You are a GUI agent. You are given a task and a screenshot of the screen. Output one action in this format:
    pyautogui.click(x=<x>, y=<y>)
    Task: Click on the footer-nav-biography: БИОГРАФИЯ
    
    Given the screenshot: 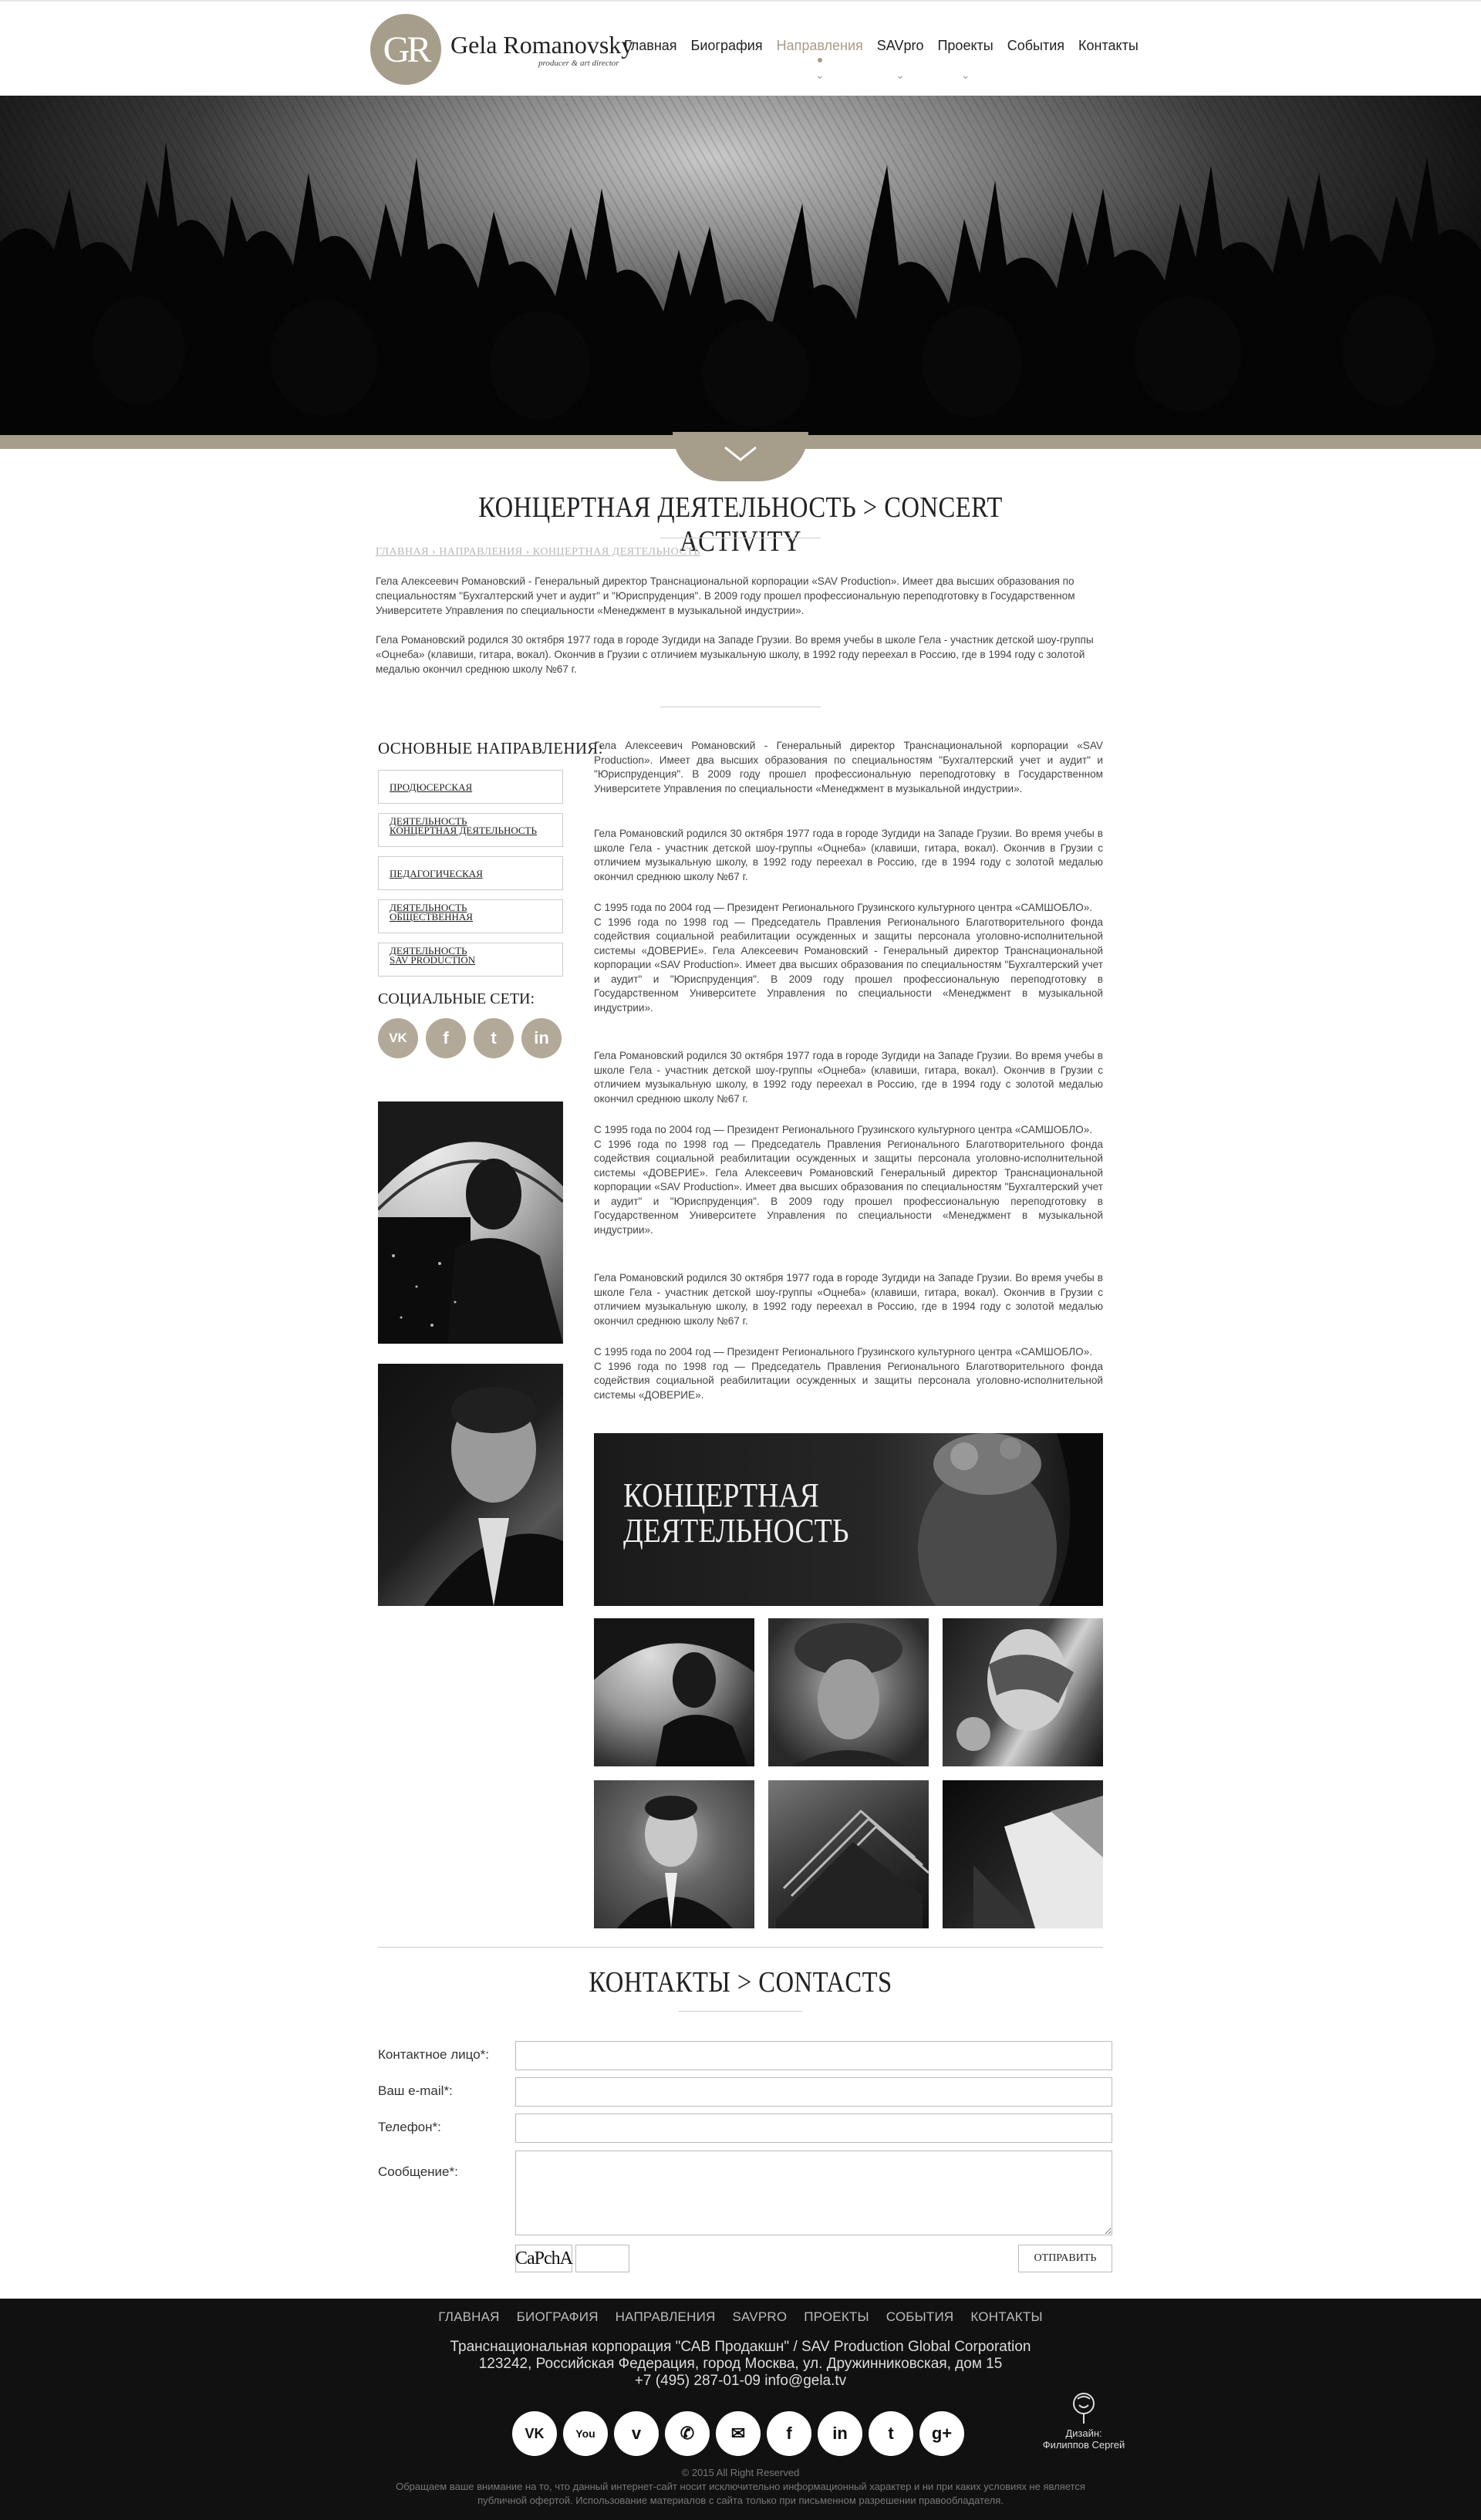 What is the action you would take?
    pyautogui.click(x=558, y=2317)
    